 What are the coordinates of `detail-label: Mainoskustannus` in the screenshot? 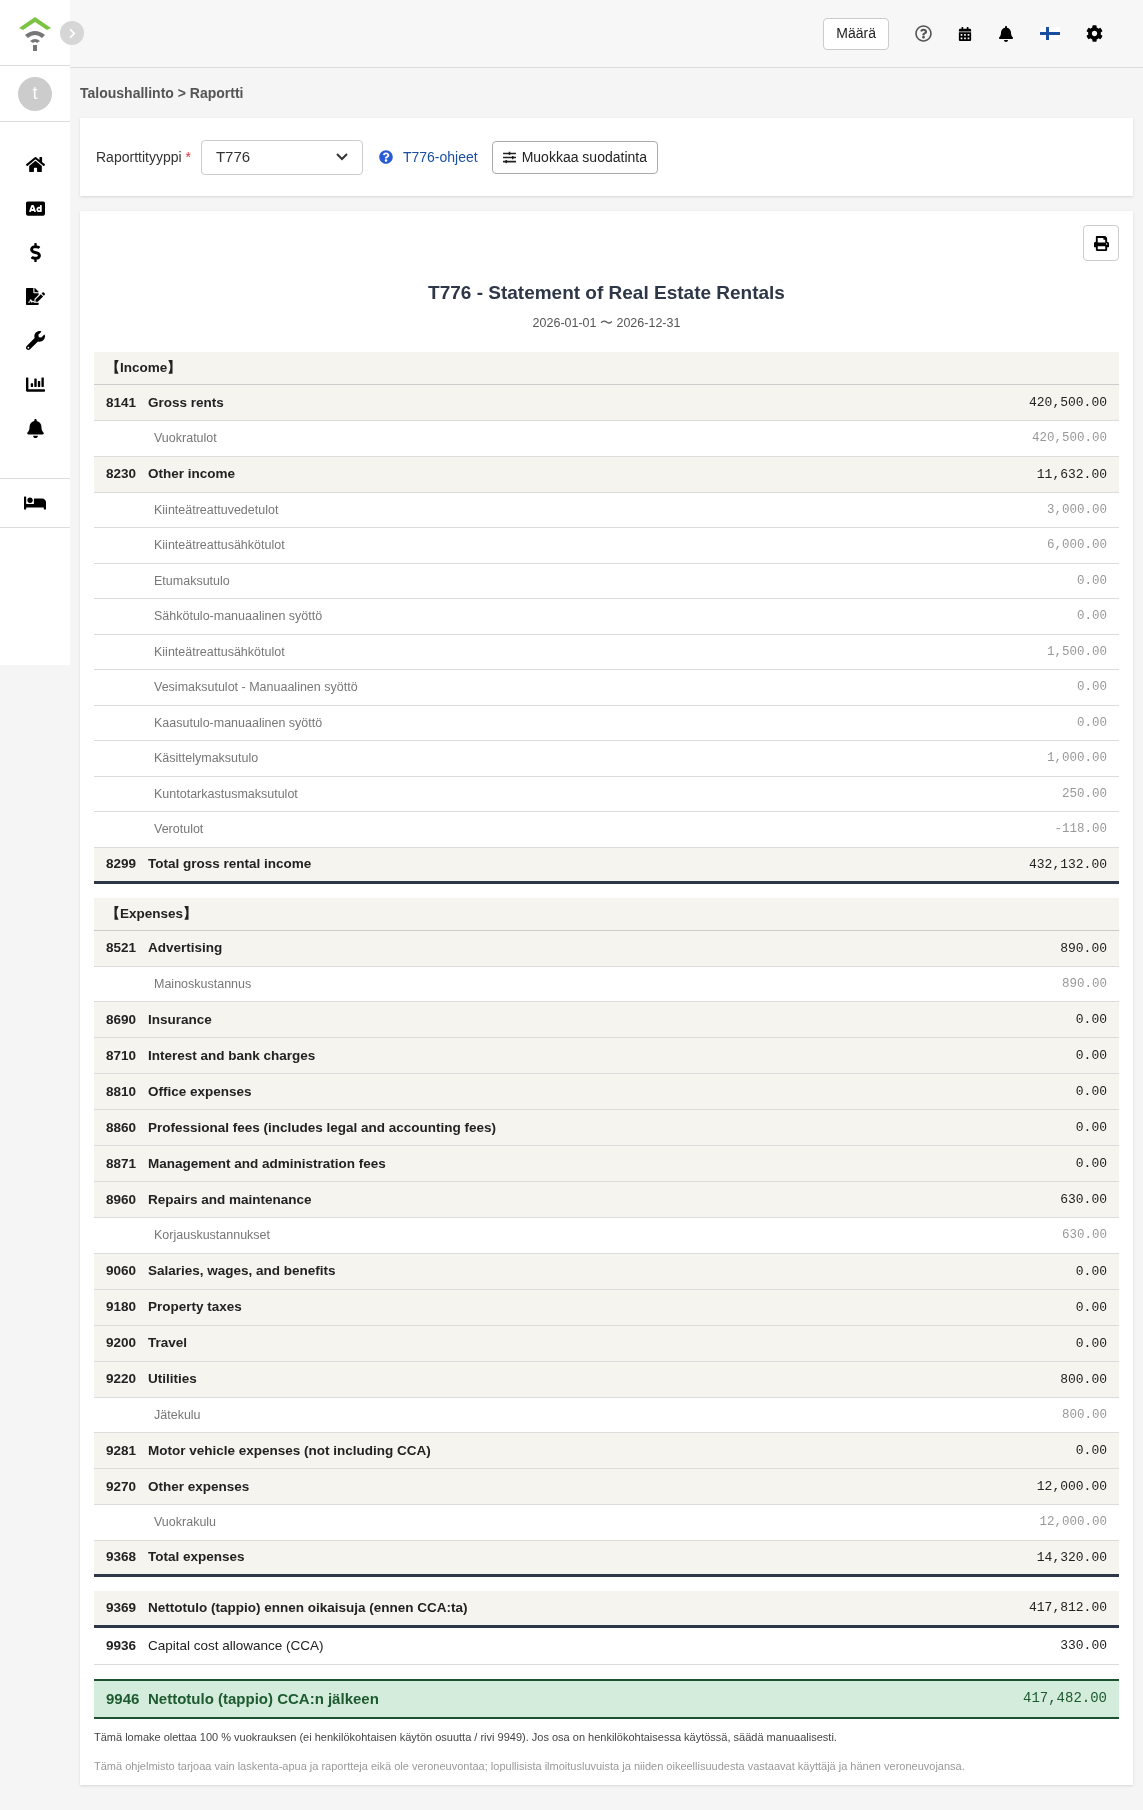 It's located at (203, 984).